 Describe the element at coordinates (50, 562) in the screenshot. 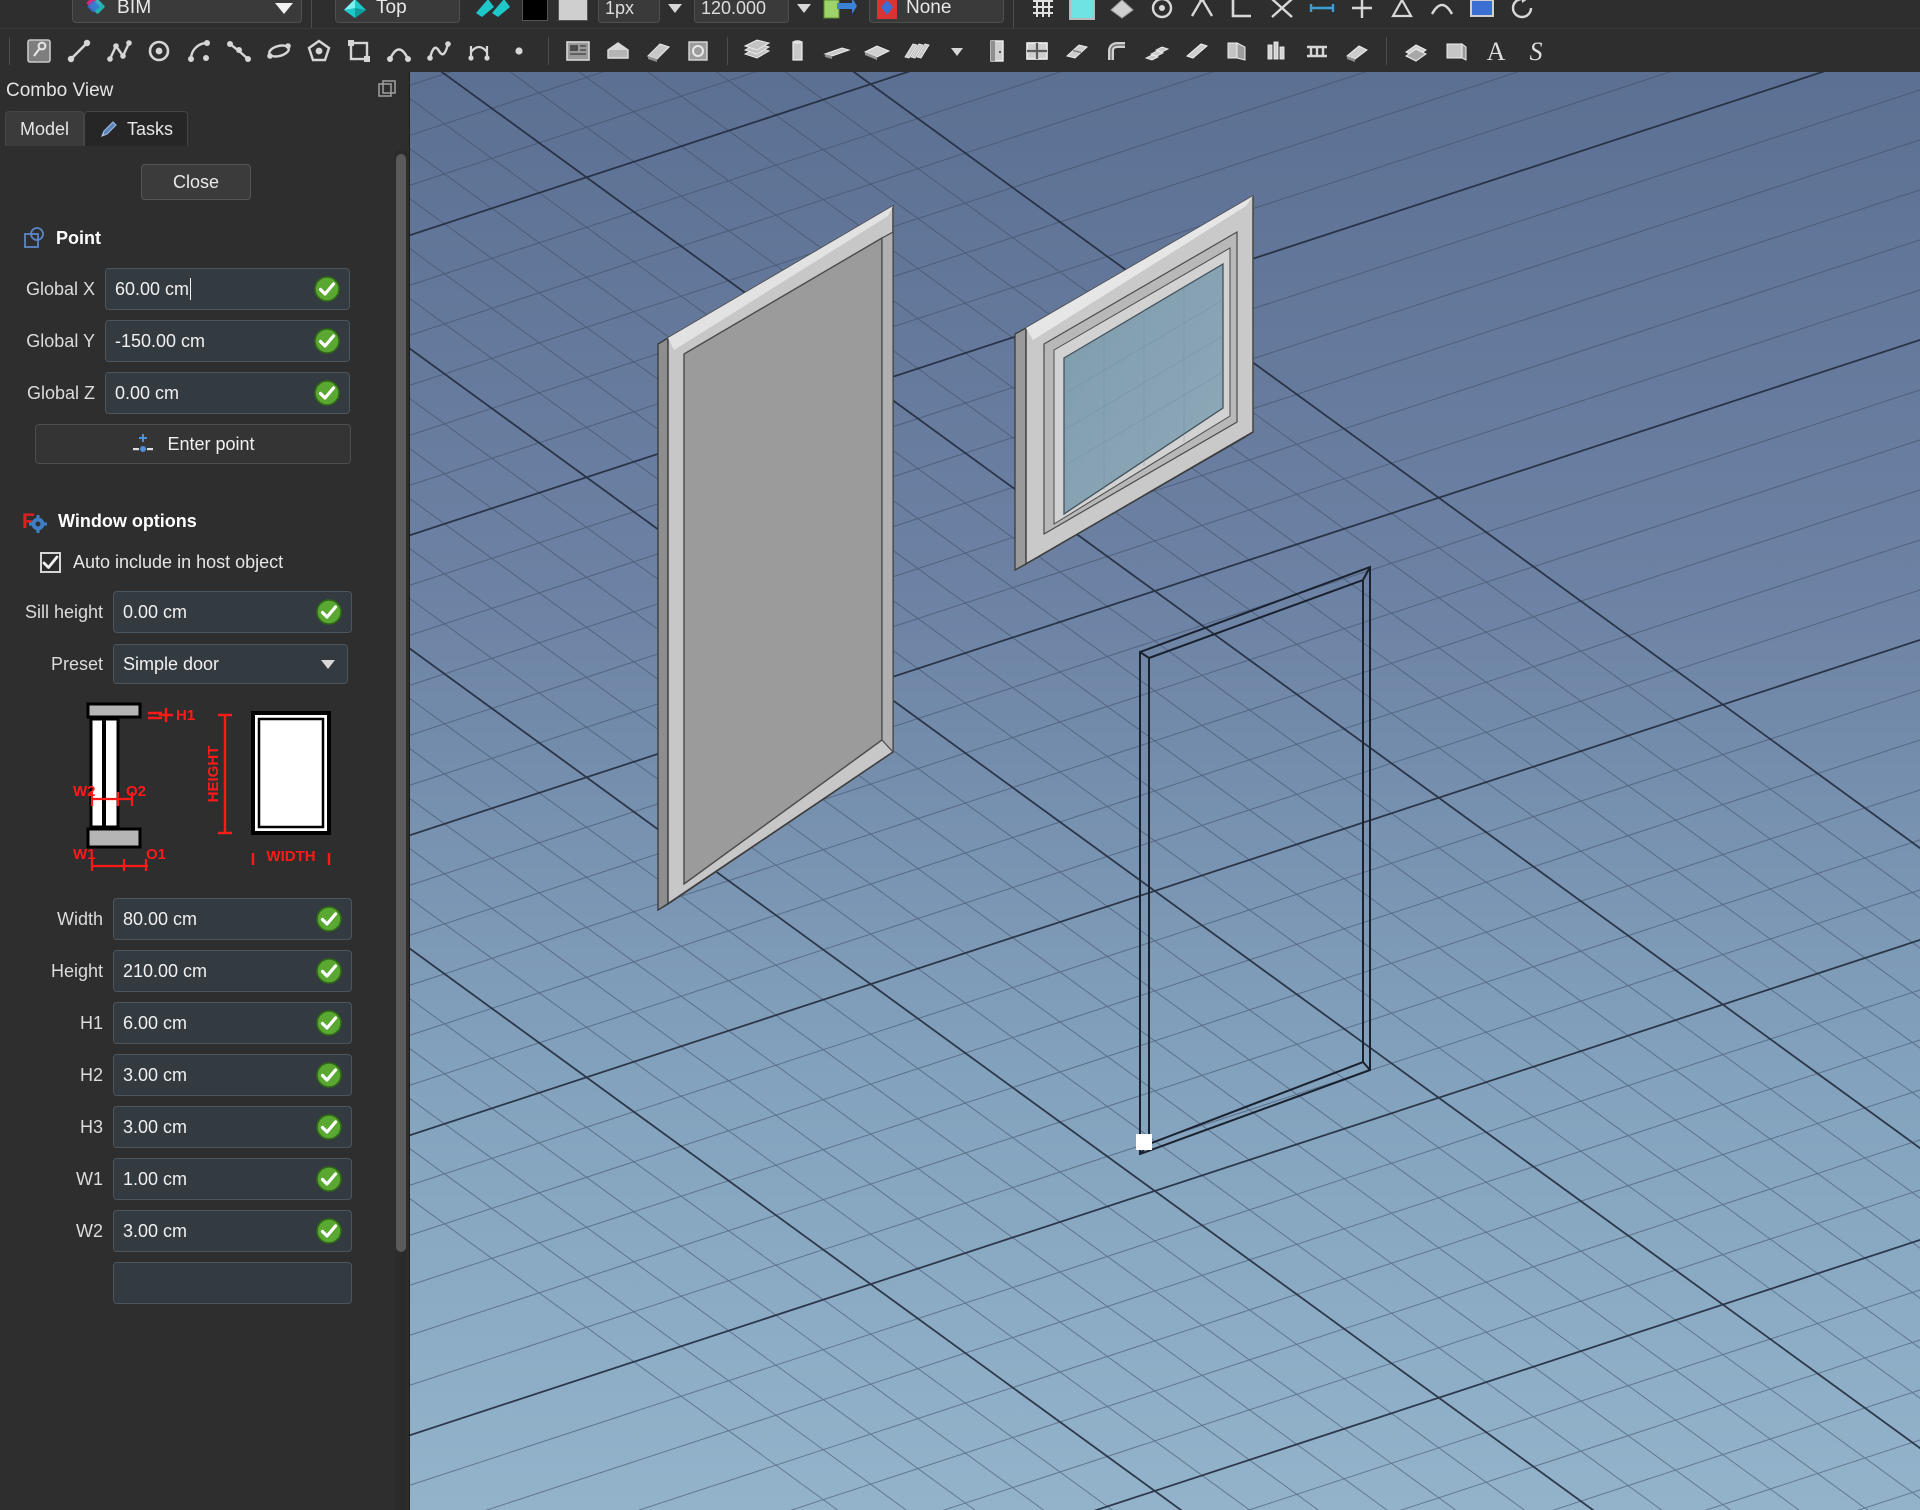

I see `auto-include-checkbox` at that location.